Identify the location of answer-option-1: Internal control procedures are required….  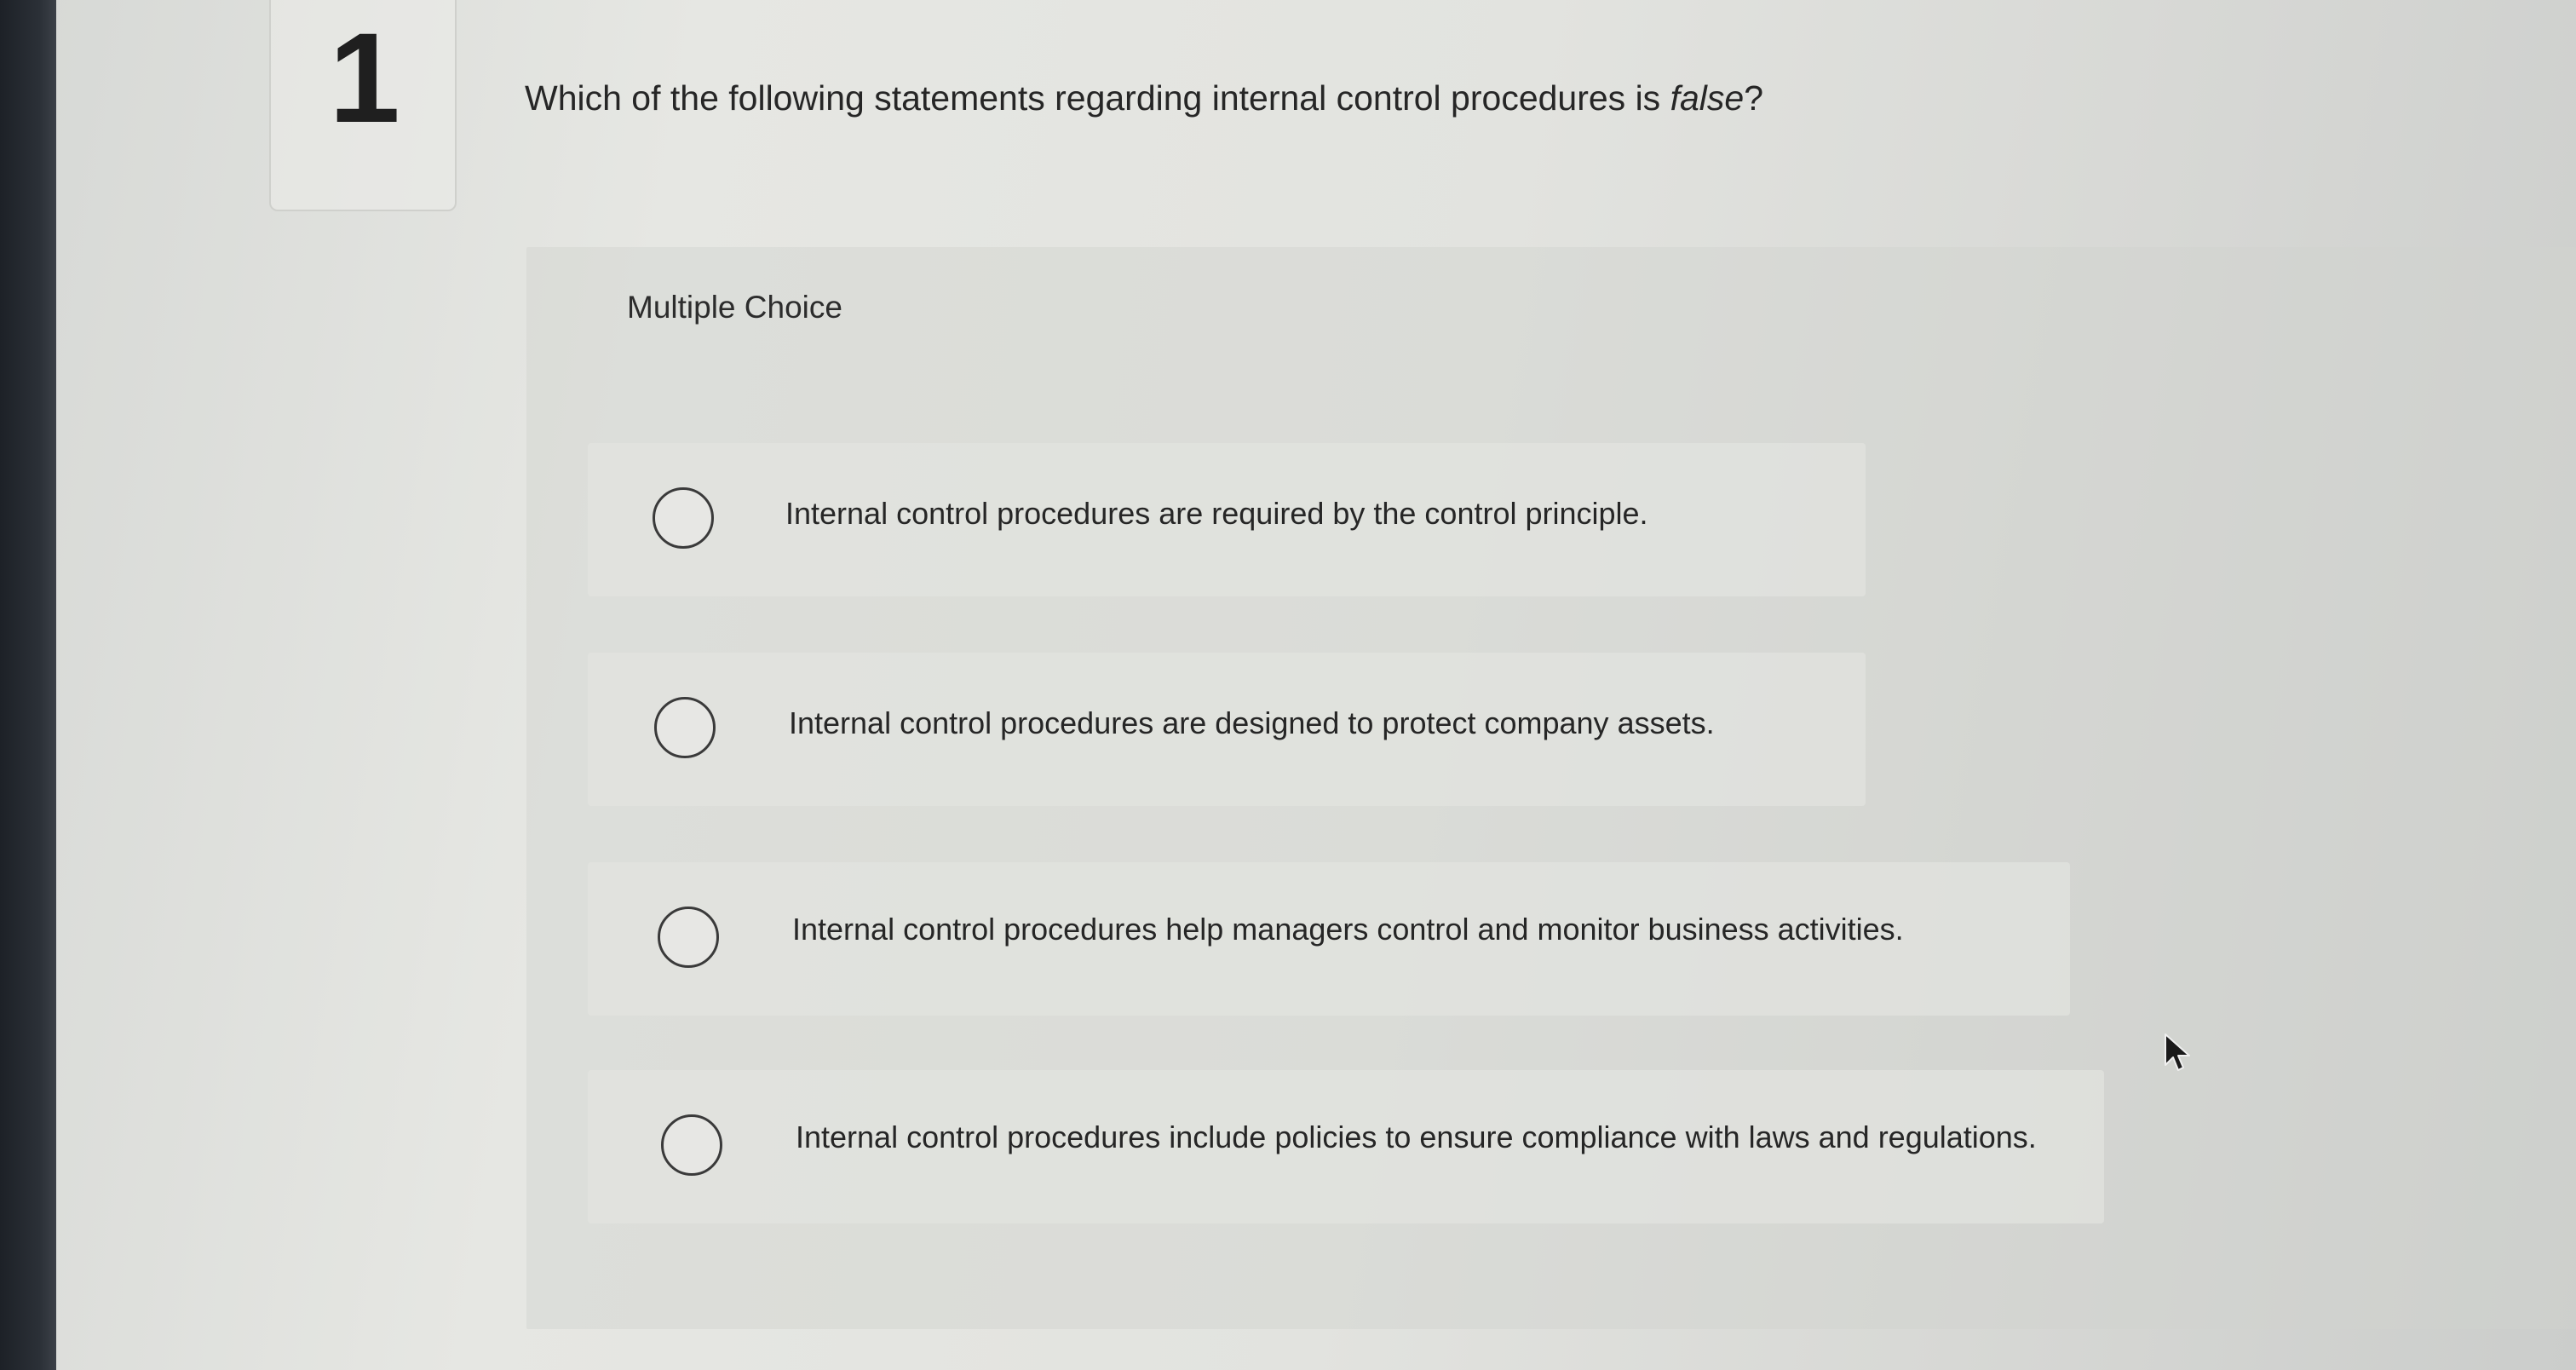
(1227, 520).